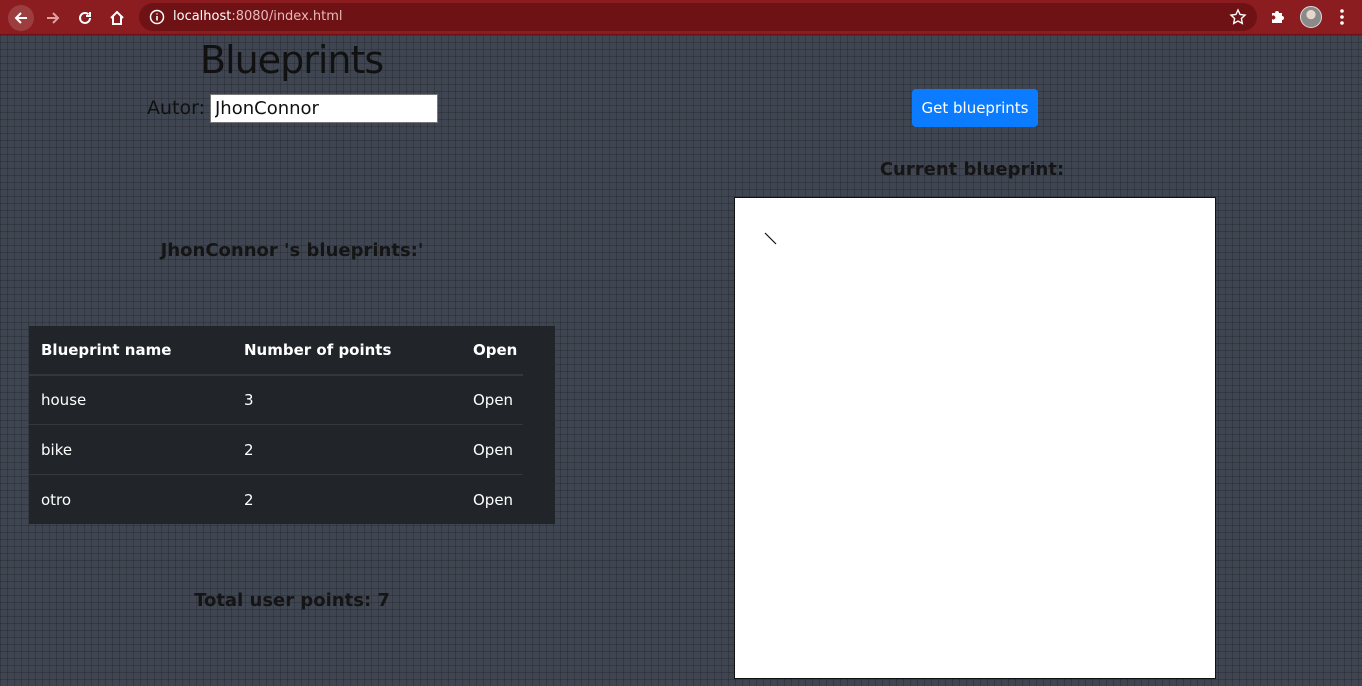 This screenshot has width=1362, height=686. I want to click on star-icon, so click(1238, 17).